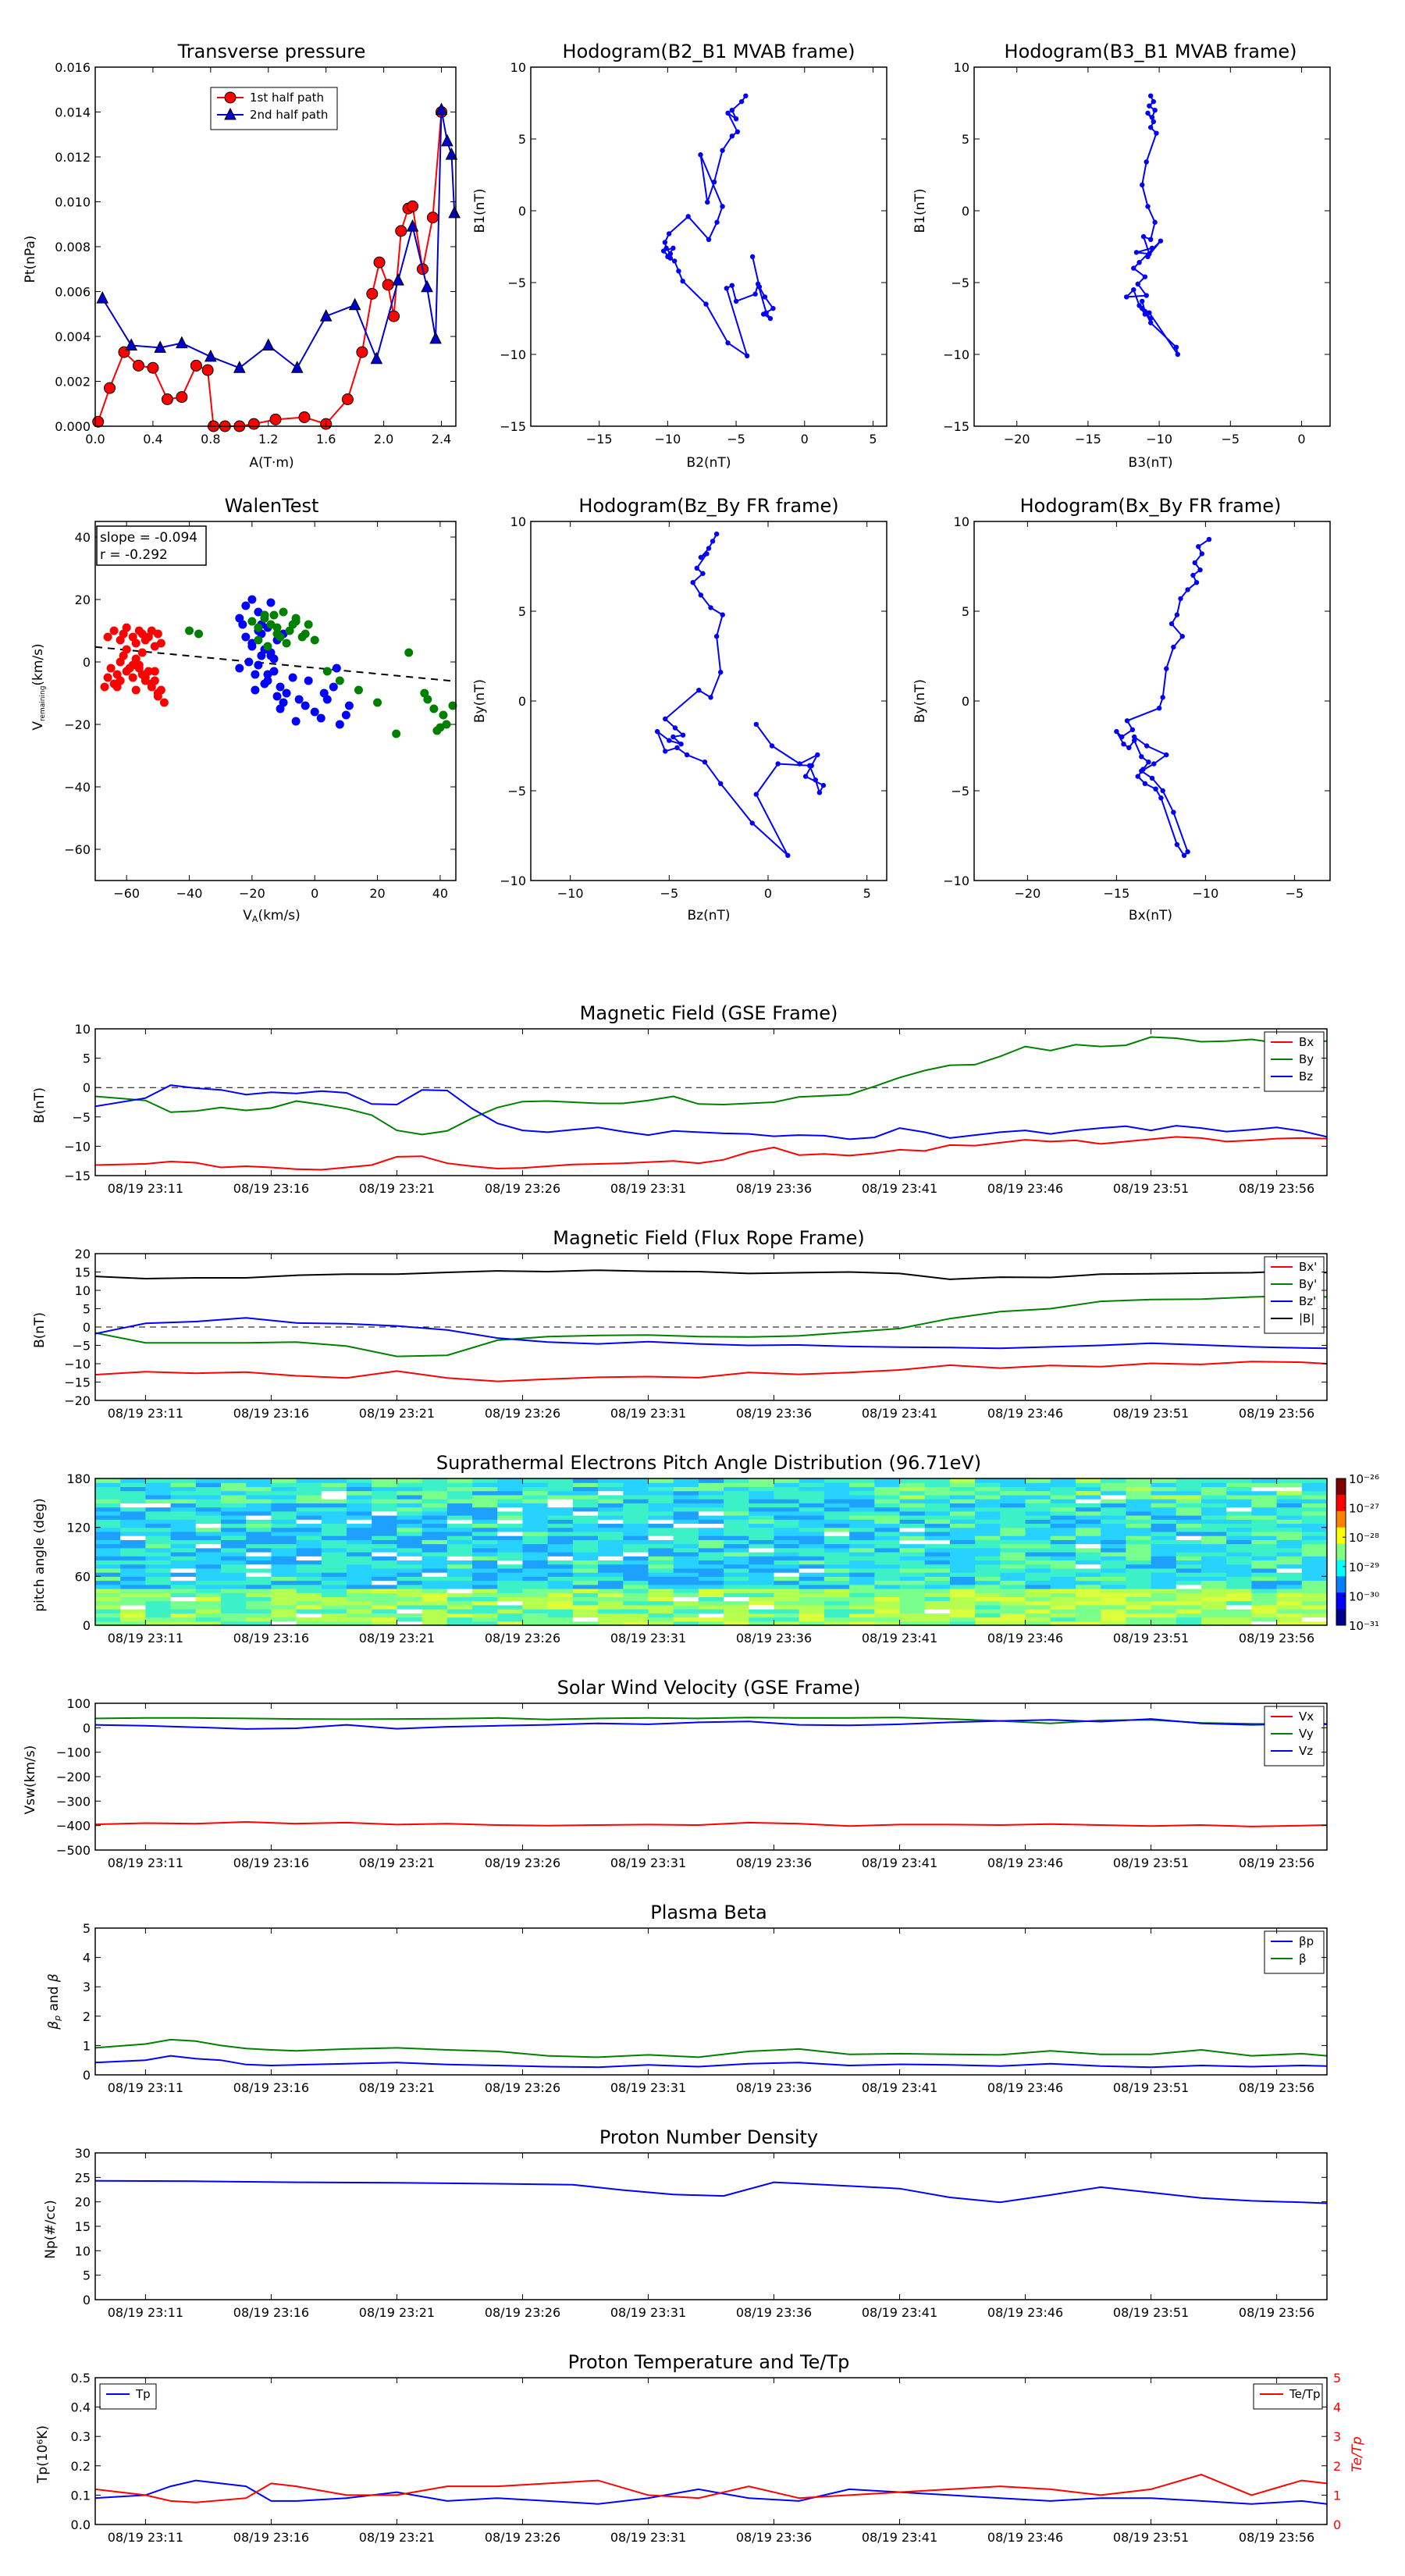 The height and width of the screenshot is (2576, 1405). What do you see at coordinates (1151, 463) in the screenshot?
I see `x-axis-label-hodogram-b3-b1: B3(nT)` at bounding box center [1151, 463].